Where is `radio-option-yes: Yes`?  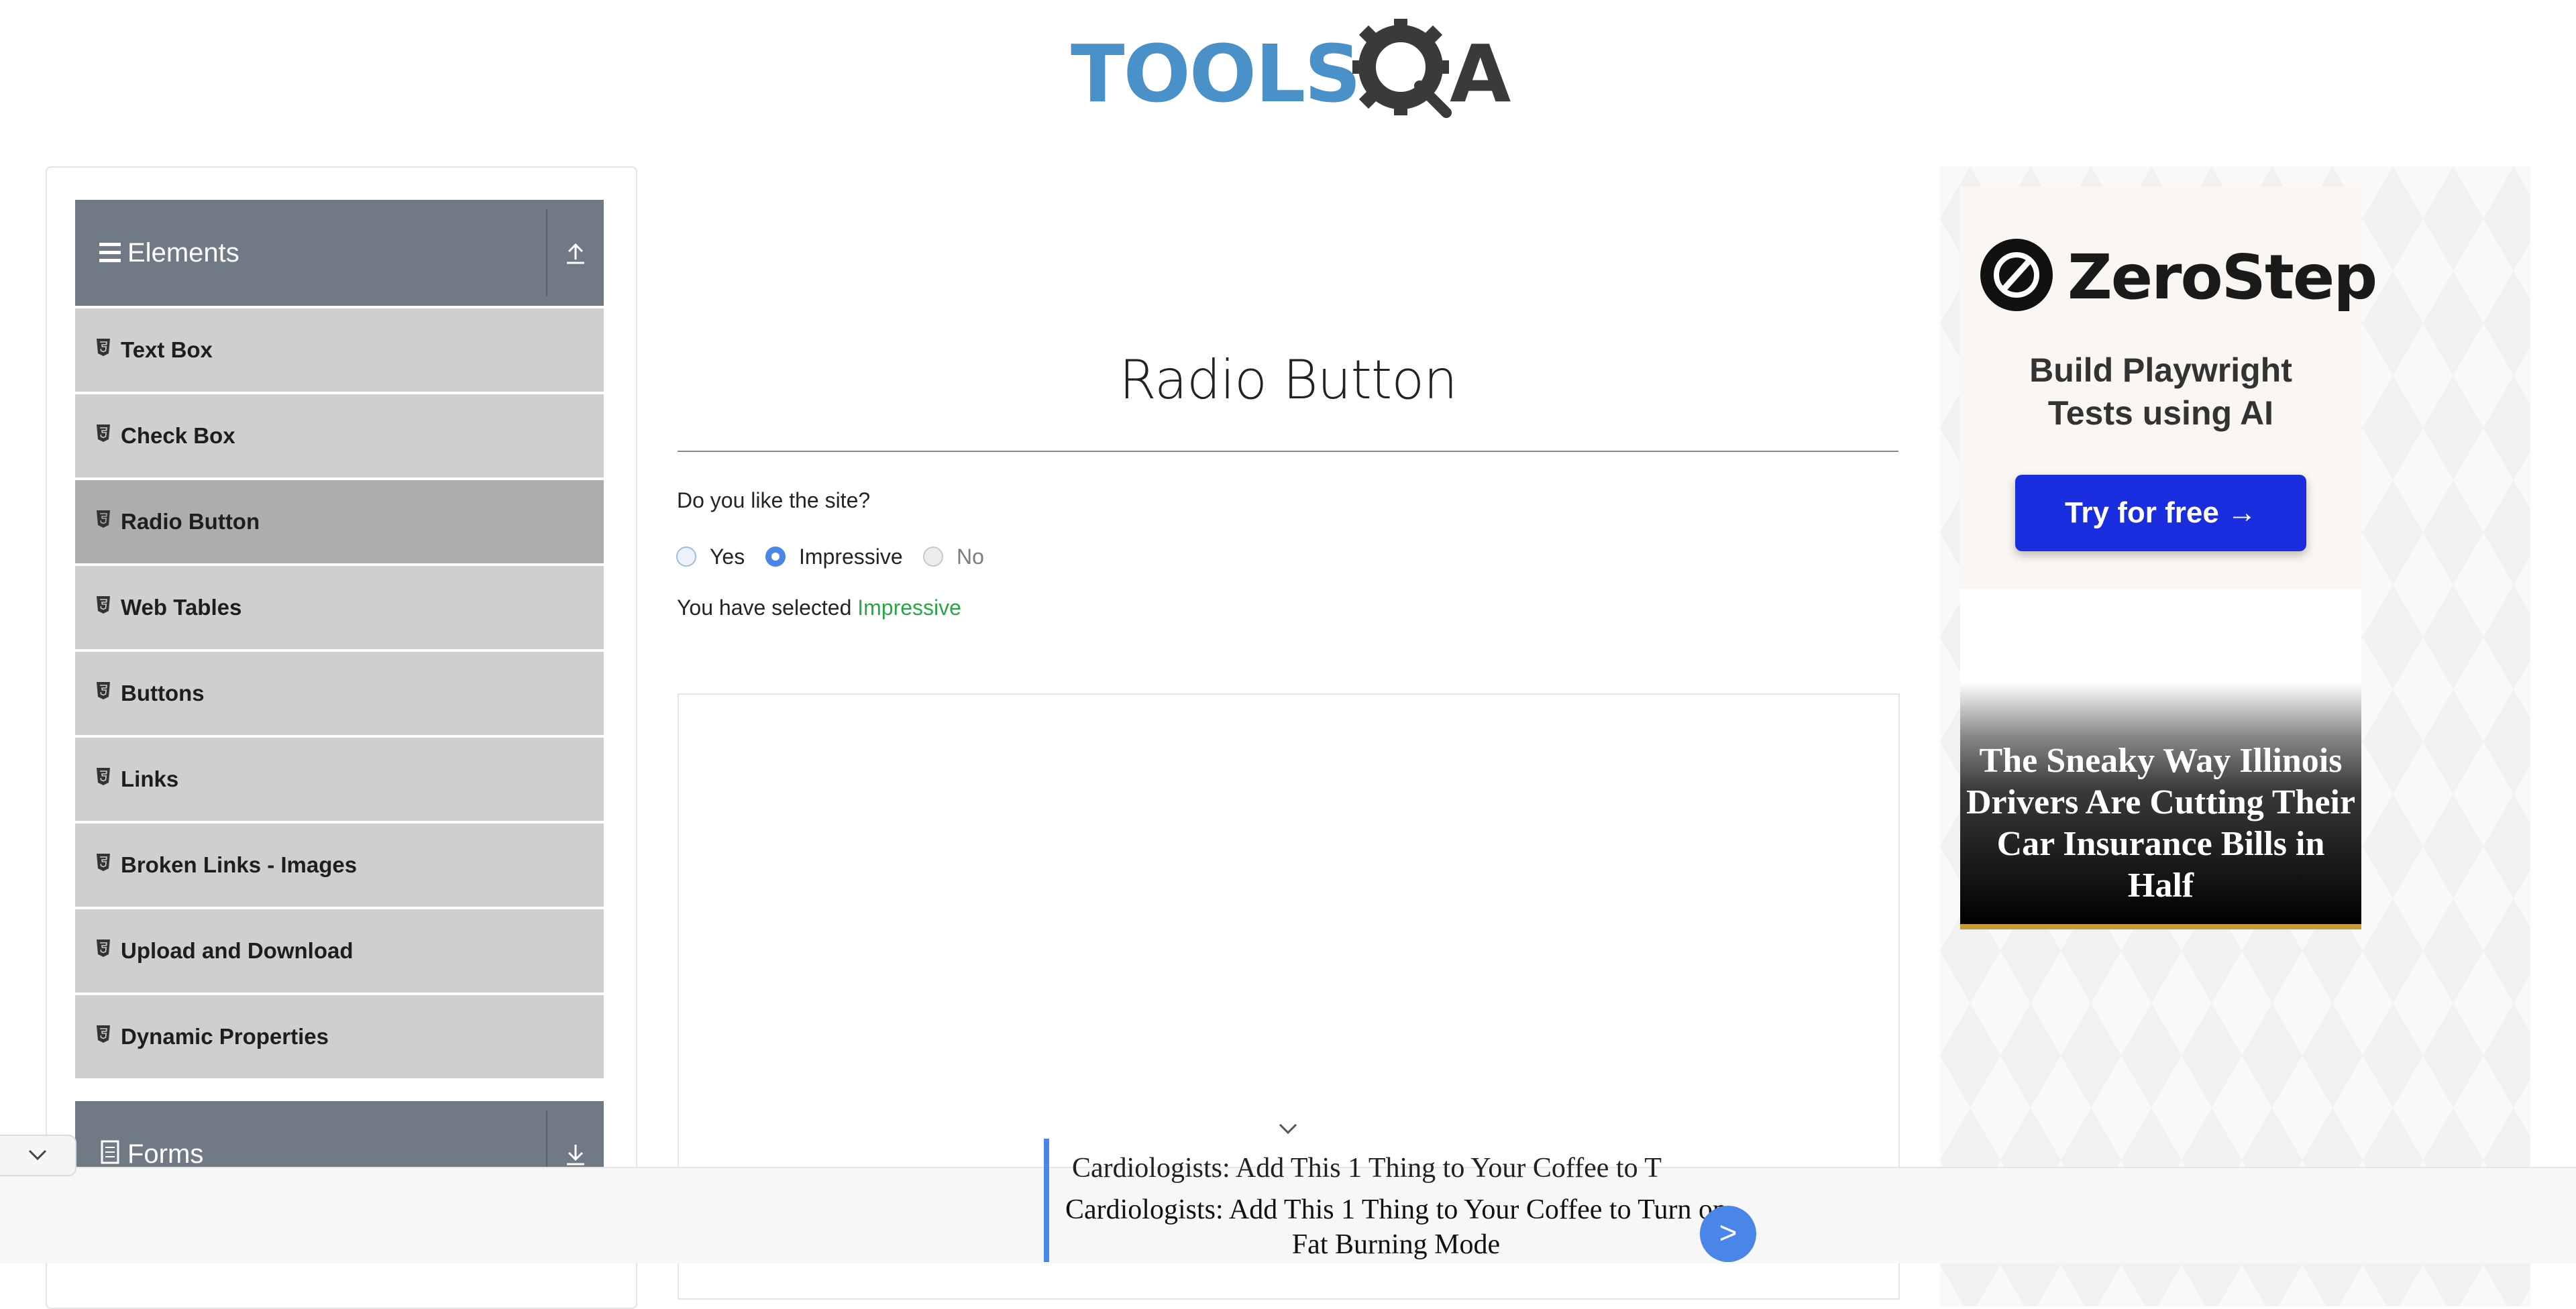
radio-option-yes: Yes is located at coordinates (710, 556).